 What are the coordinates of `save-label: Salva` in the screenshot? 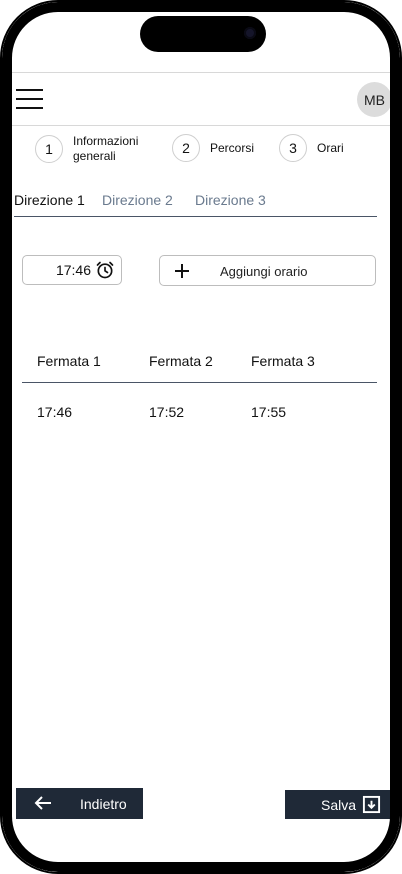 It's located at (339, 805).